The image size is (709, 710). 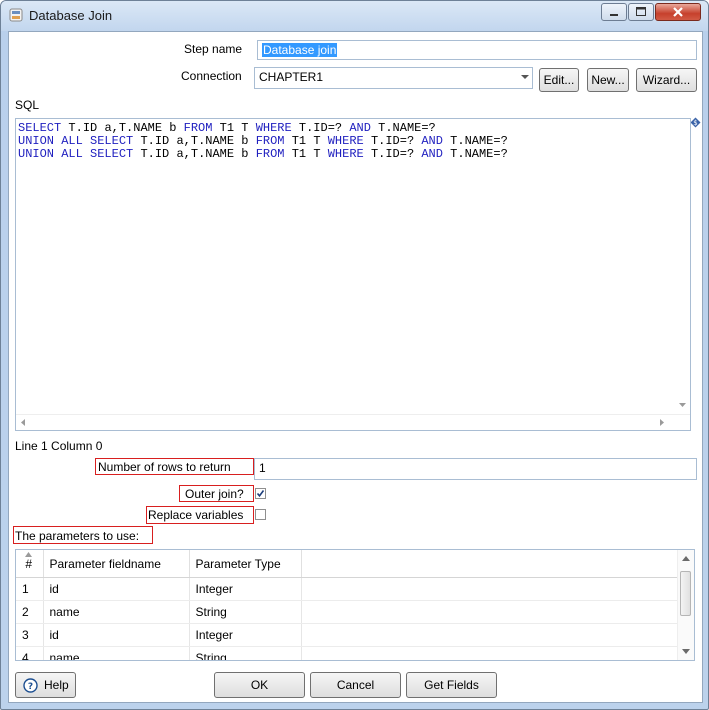 I want to click on replace-variables-checkbox, so click(x=260, y=514).